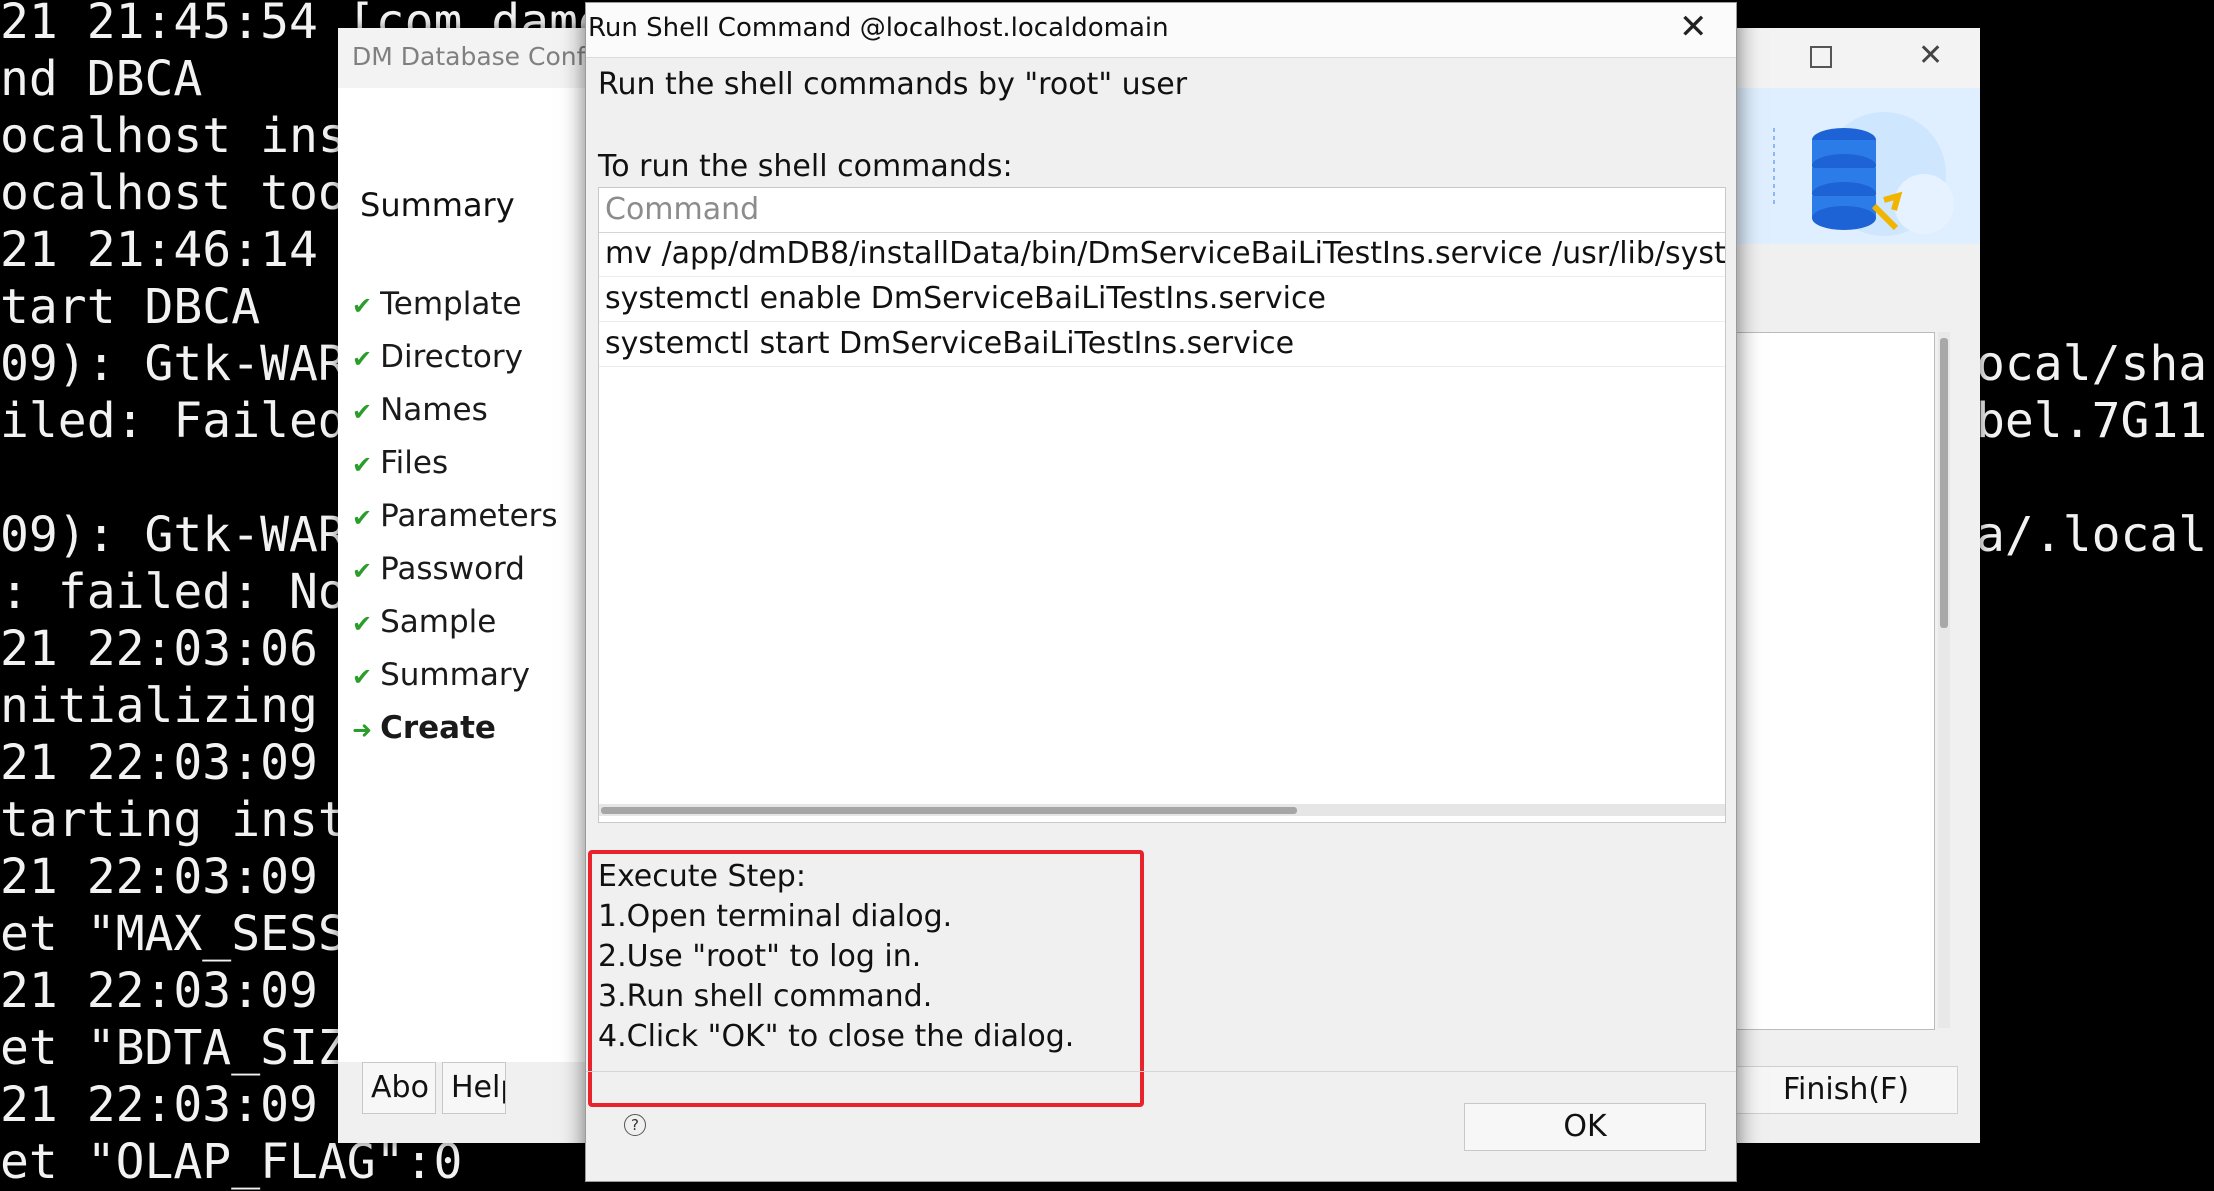  Describe the element at coordinates (1585, 1127) in the screenshot. I see `ok-button: OK` at that location.